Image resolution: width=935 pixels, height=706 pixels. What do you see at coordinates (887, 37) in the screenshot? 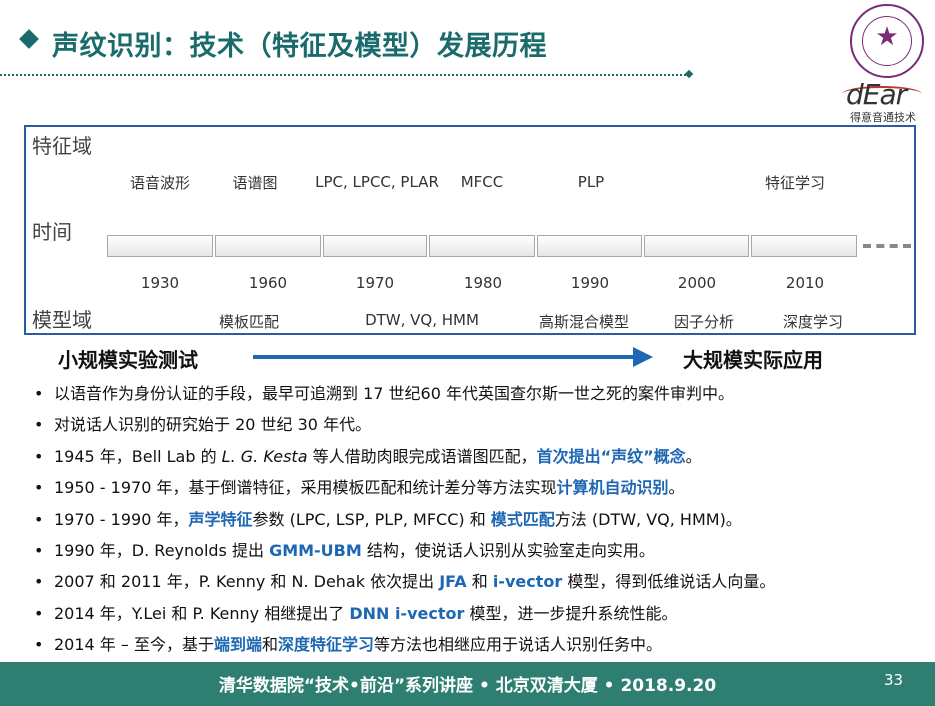
I see `seal-star-icon: ★` at bounding box center [887, 37].